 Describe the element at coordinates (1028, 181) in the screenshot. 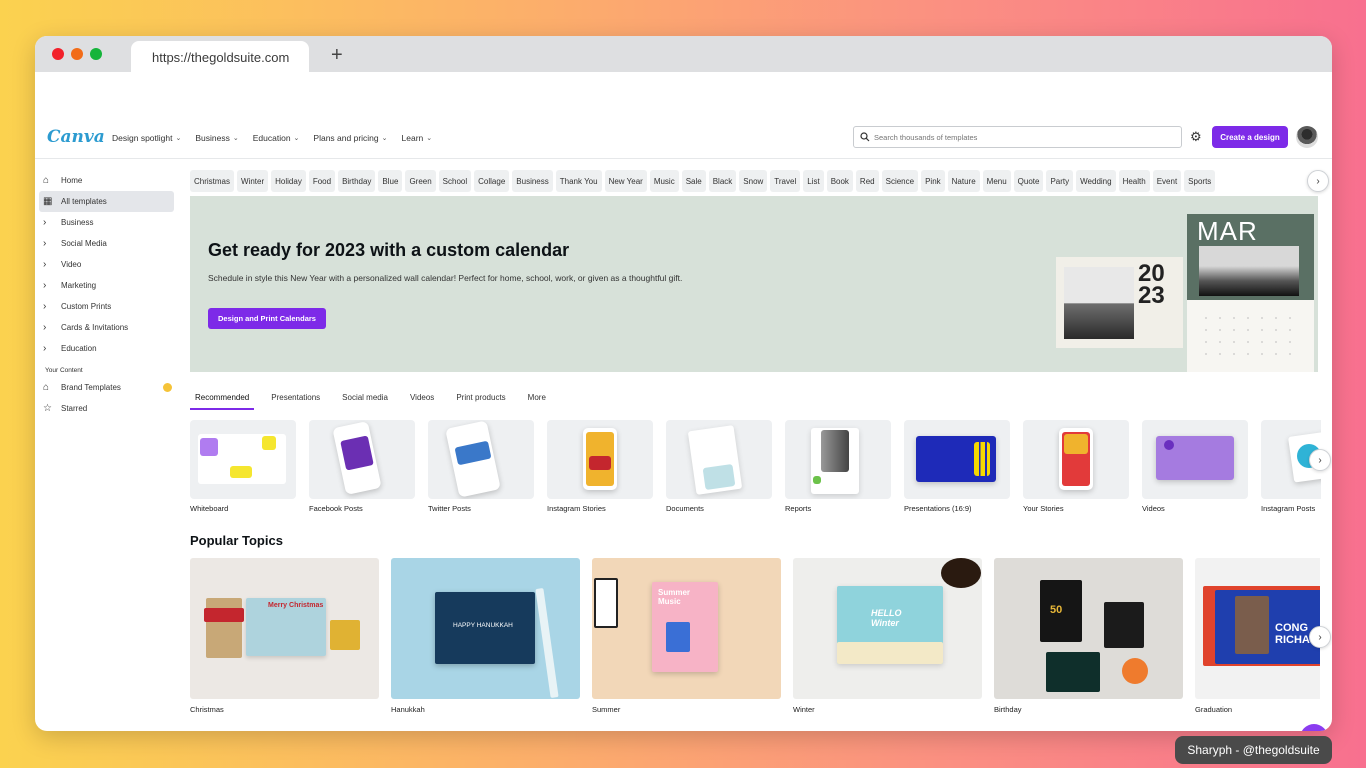

I see `chip-quote: Quote` at that location.